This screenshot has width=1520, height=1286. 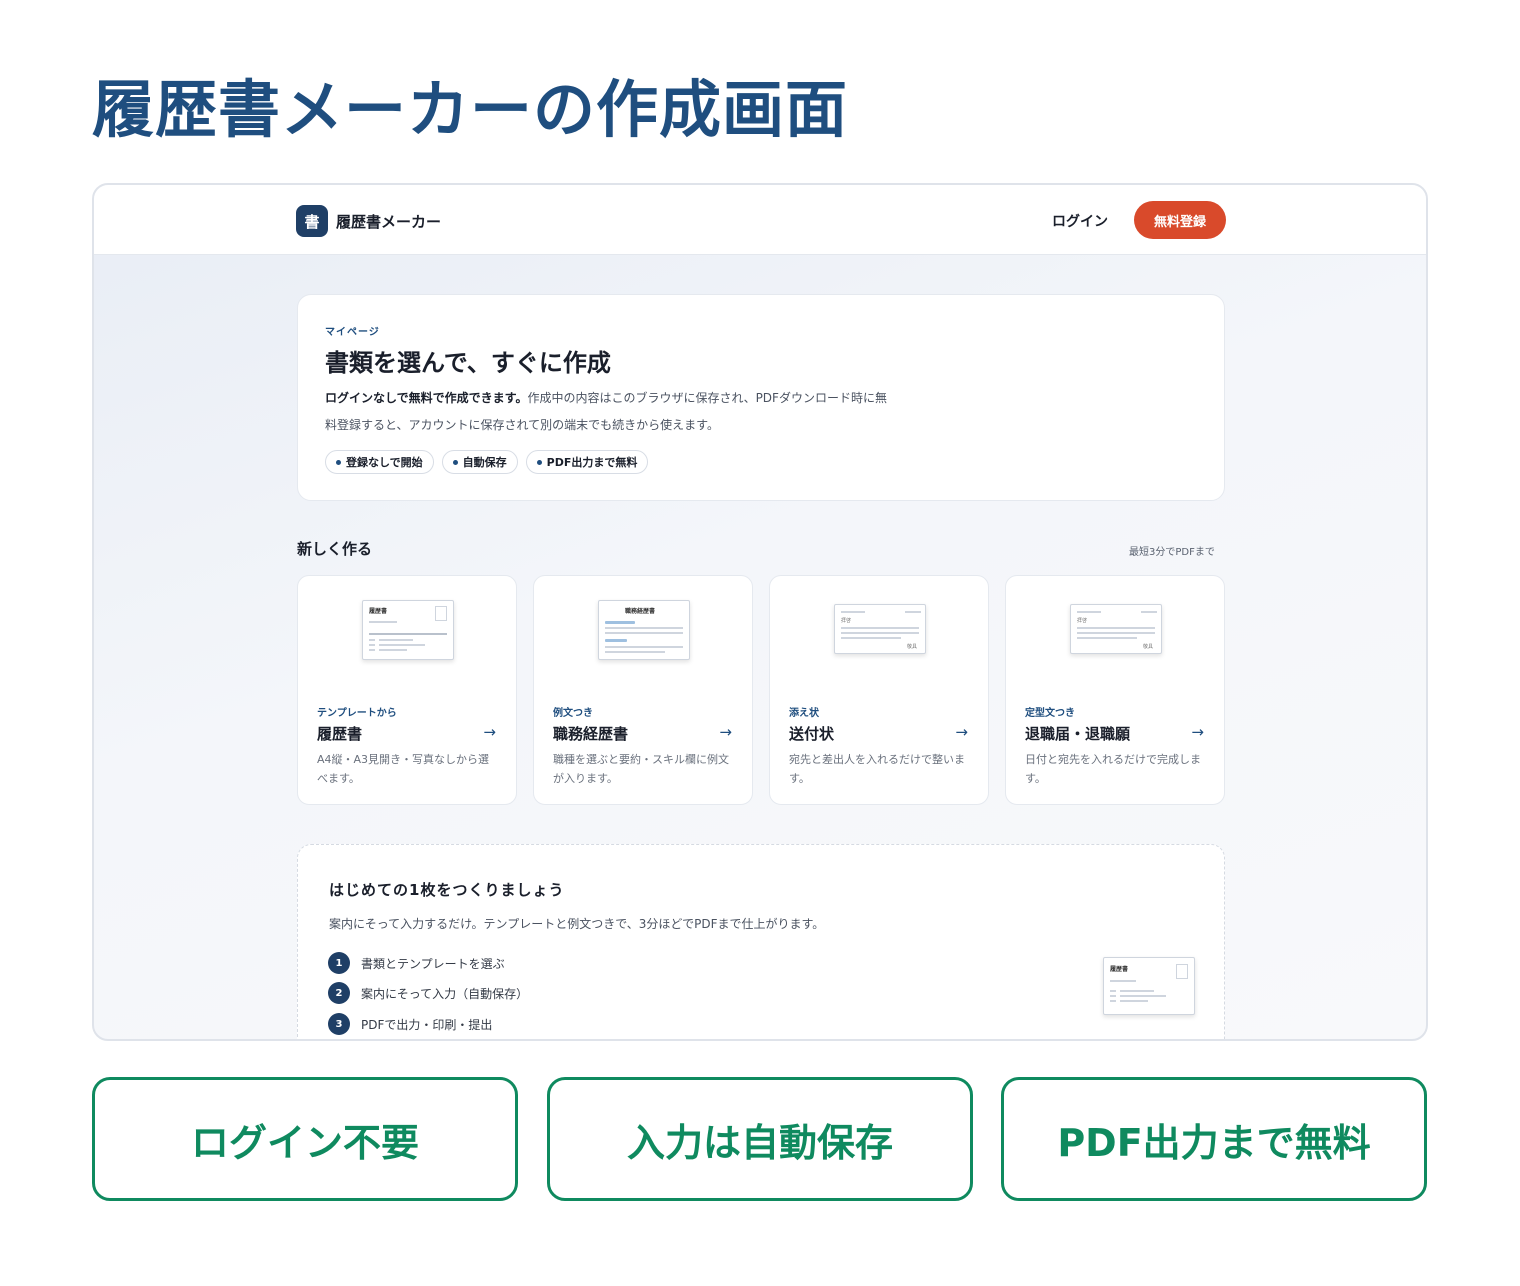 I want to click on step-3: 3 PDFで出力・印刷・提出, so click(x=410, y=1024).